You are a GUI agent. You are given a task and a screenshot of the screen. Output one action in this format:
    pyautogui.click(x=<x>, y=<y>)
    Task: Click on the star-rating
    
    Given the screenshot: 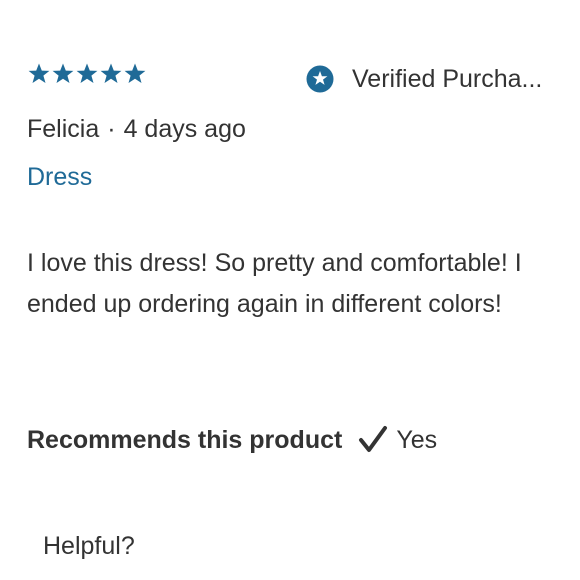 What is the action you would take?
    pyautogui.click(x=87, y=77)
    